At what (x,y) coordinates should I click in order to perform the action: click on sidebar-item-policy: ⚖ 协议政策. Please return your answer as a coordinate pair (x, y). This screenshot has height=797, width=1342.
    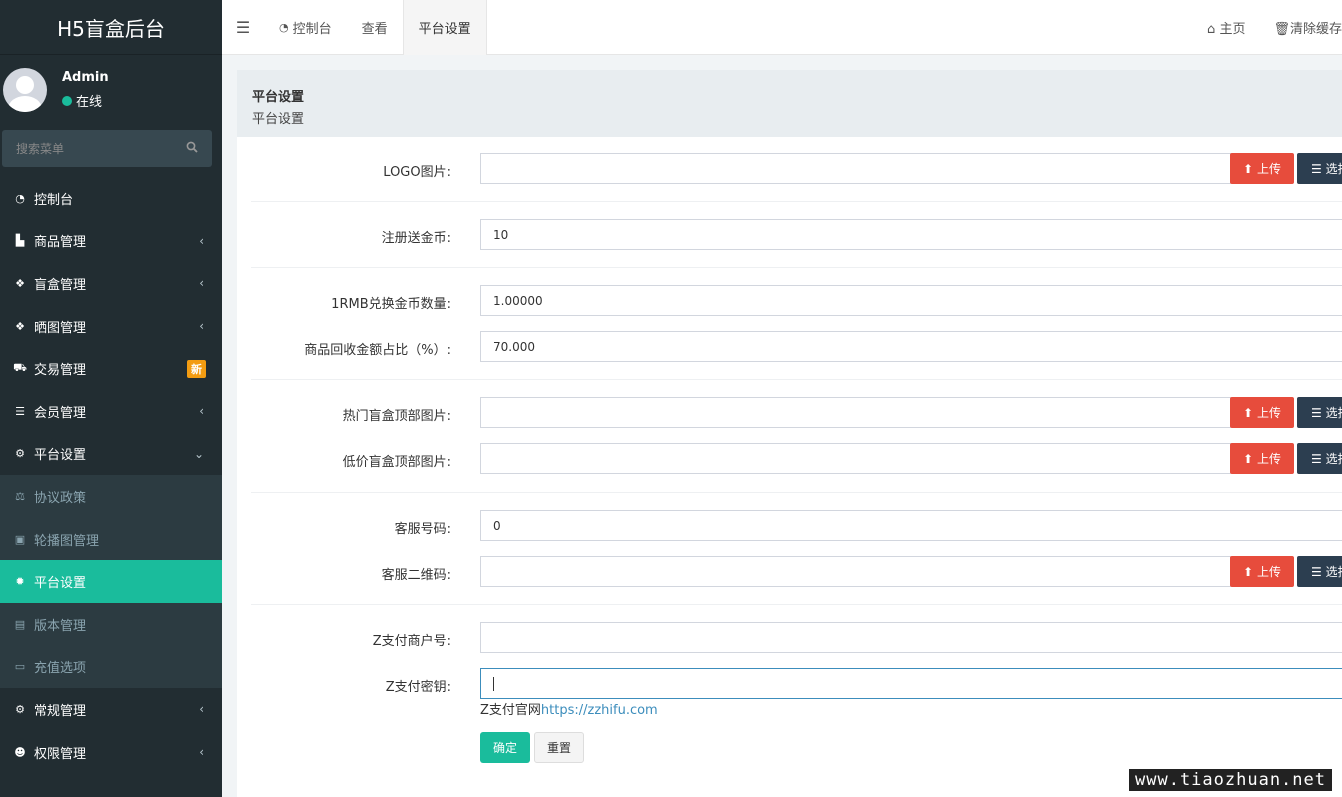
    Looking at the image, I should click on (111, 496).